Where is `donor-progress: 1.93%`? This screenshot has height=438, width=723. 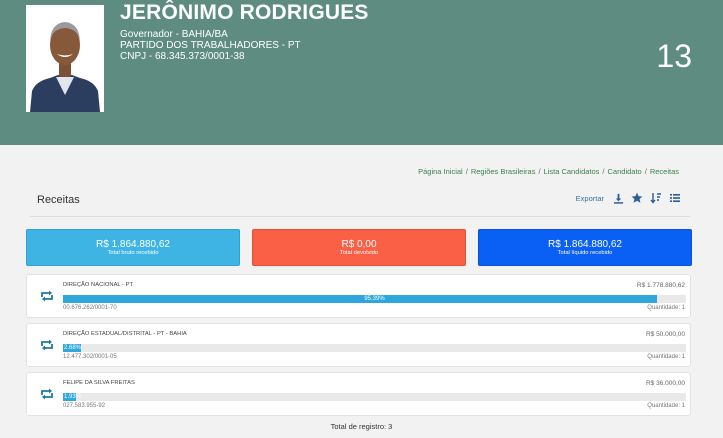 donor-progress: 1.93% is located at coordinates (374, 397).